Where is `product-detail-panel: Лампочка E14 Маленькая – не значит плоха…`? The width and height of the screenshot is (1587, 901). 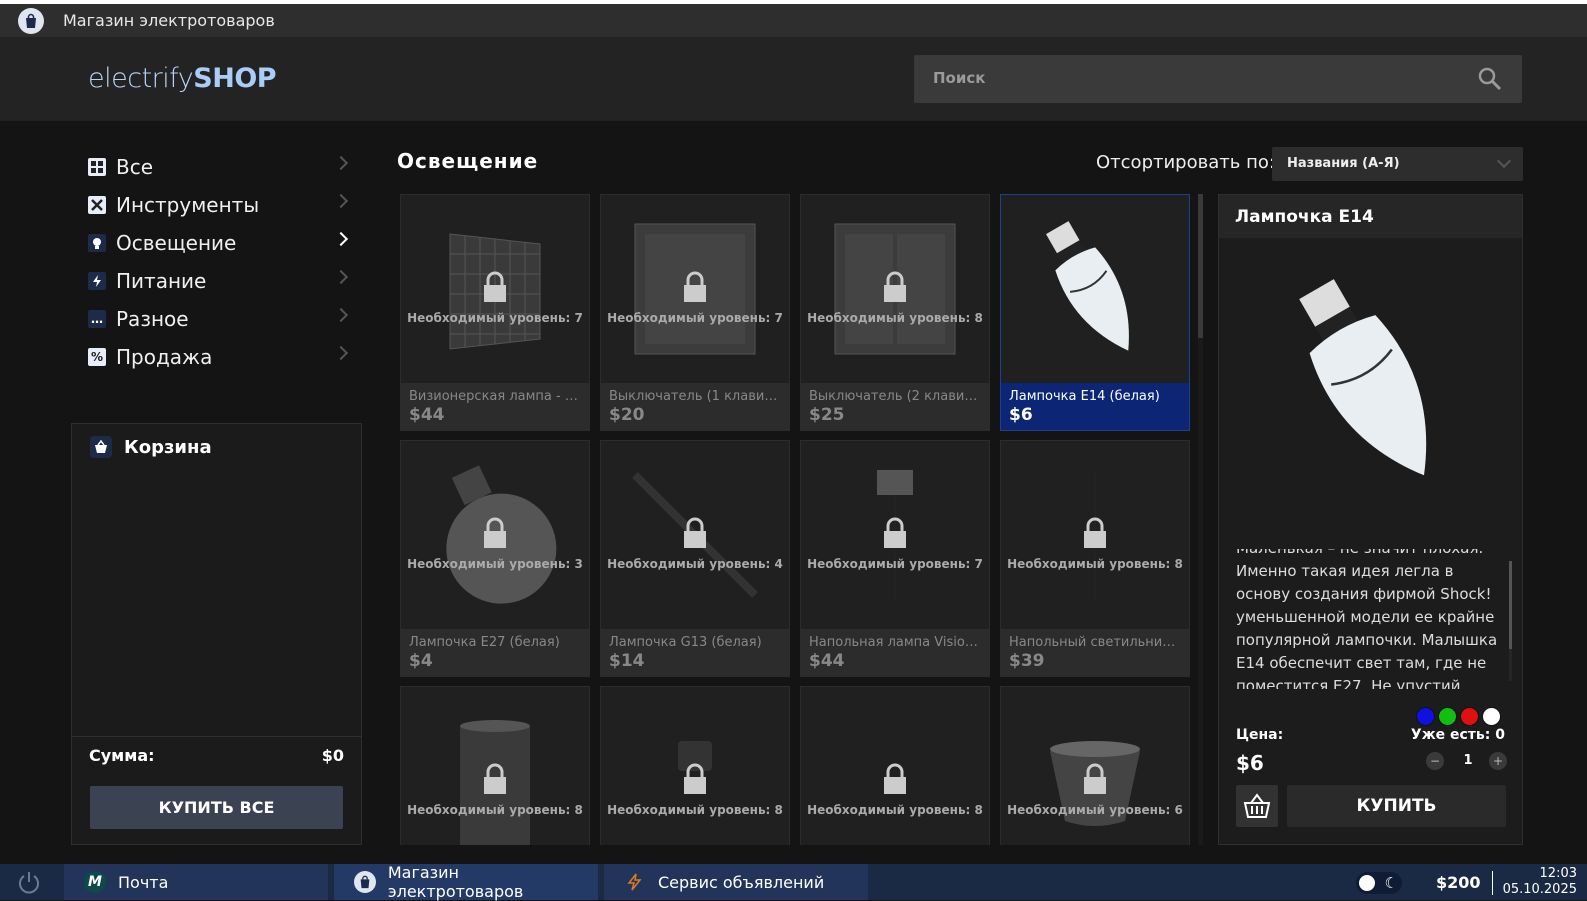 product-detail-panel: Лампочка E14 Маленькая – не значит плоха… is located at coordinates (1370, 519).